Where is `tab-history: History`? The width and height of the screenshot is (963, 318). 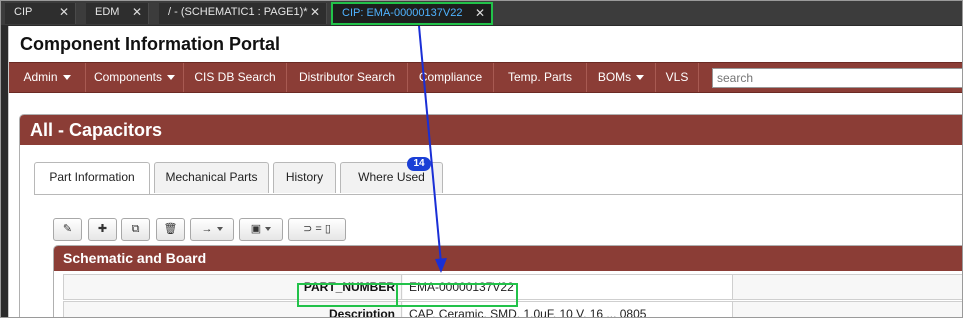
tab-history: History is located at coordinates (304, 177).